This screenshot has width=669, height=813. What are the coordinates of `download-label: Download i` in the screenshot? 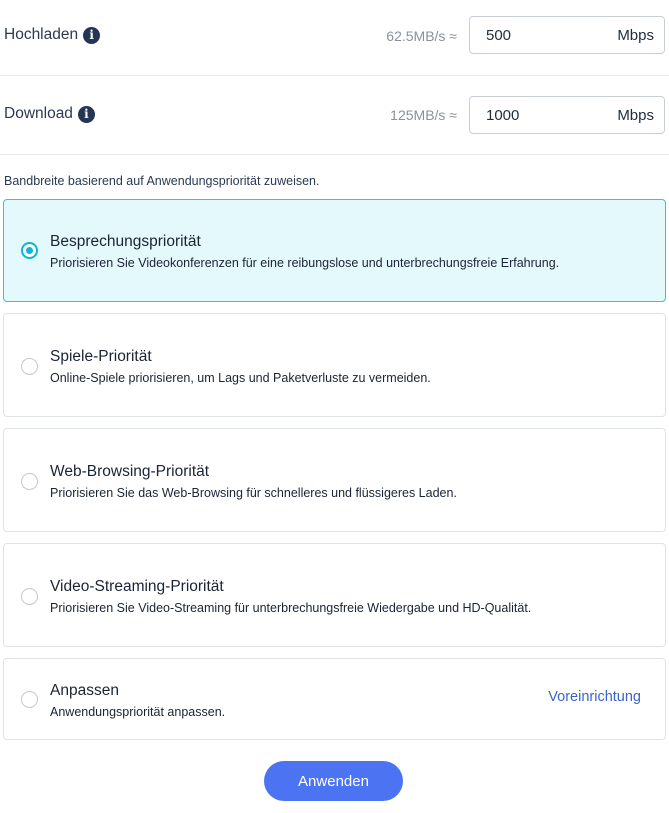 It's located at (49, 114).